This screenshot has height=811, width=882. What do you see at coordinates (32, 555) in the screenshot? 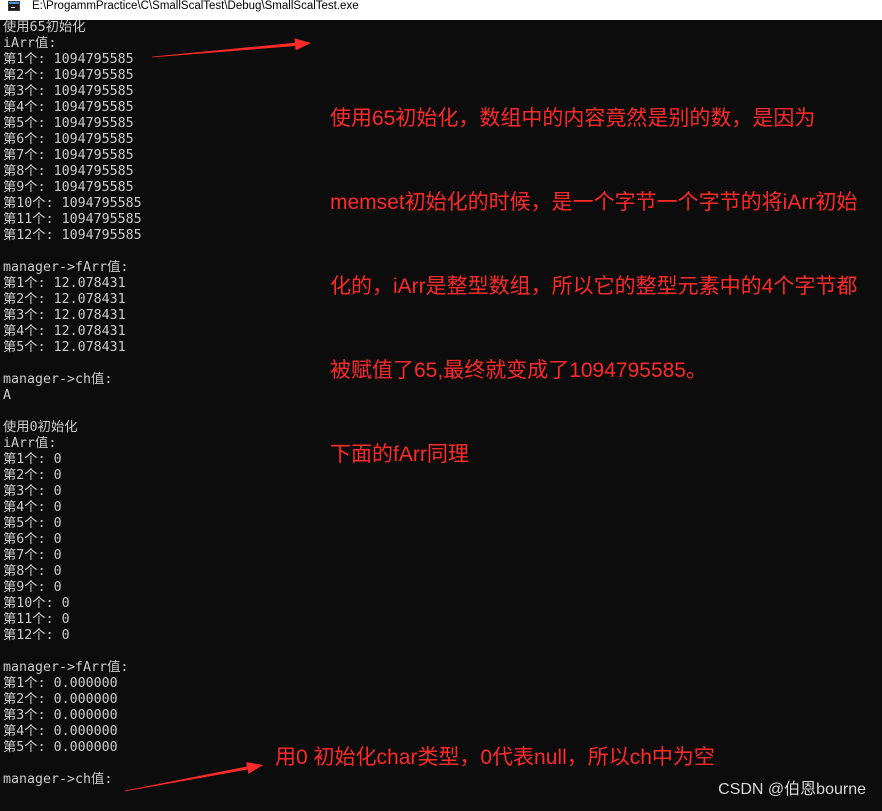
I see `console-line: 第7个: 0` at bounding box center [32, 555].